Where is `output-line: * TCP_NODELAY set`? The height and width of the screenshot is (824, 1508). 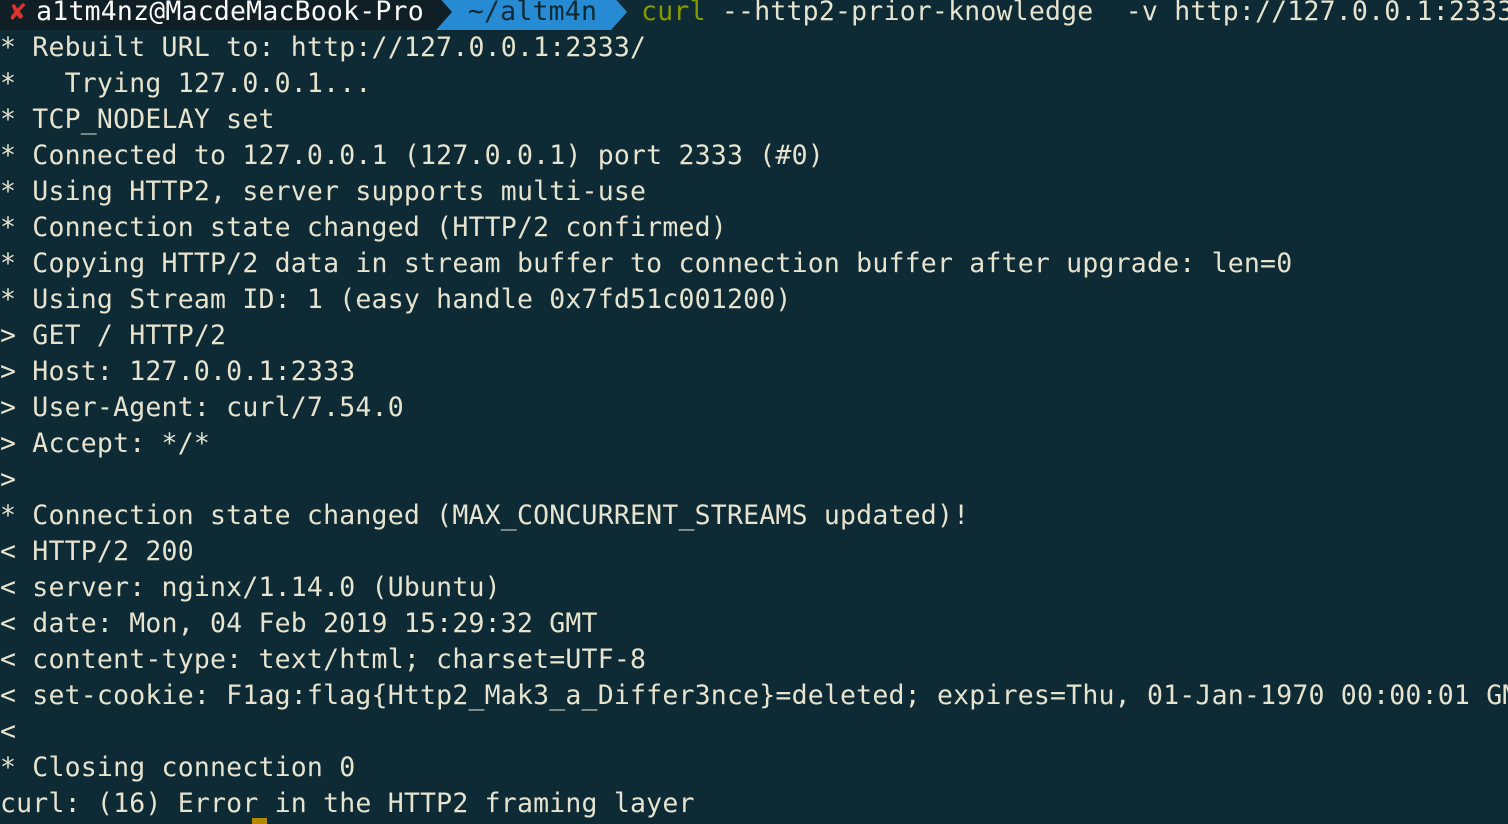
output-line: * TCP_NODELAY set is located at coordinates (137, 119).